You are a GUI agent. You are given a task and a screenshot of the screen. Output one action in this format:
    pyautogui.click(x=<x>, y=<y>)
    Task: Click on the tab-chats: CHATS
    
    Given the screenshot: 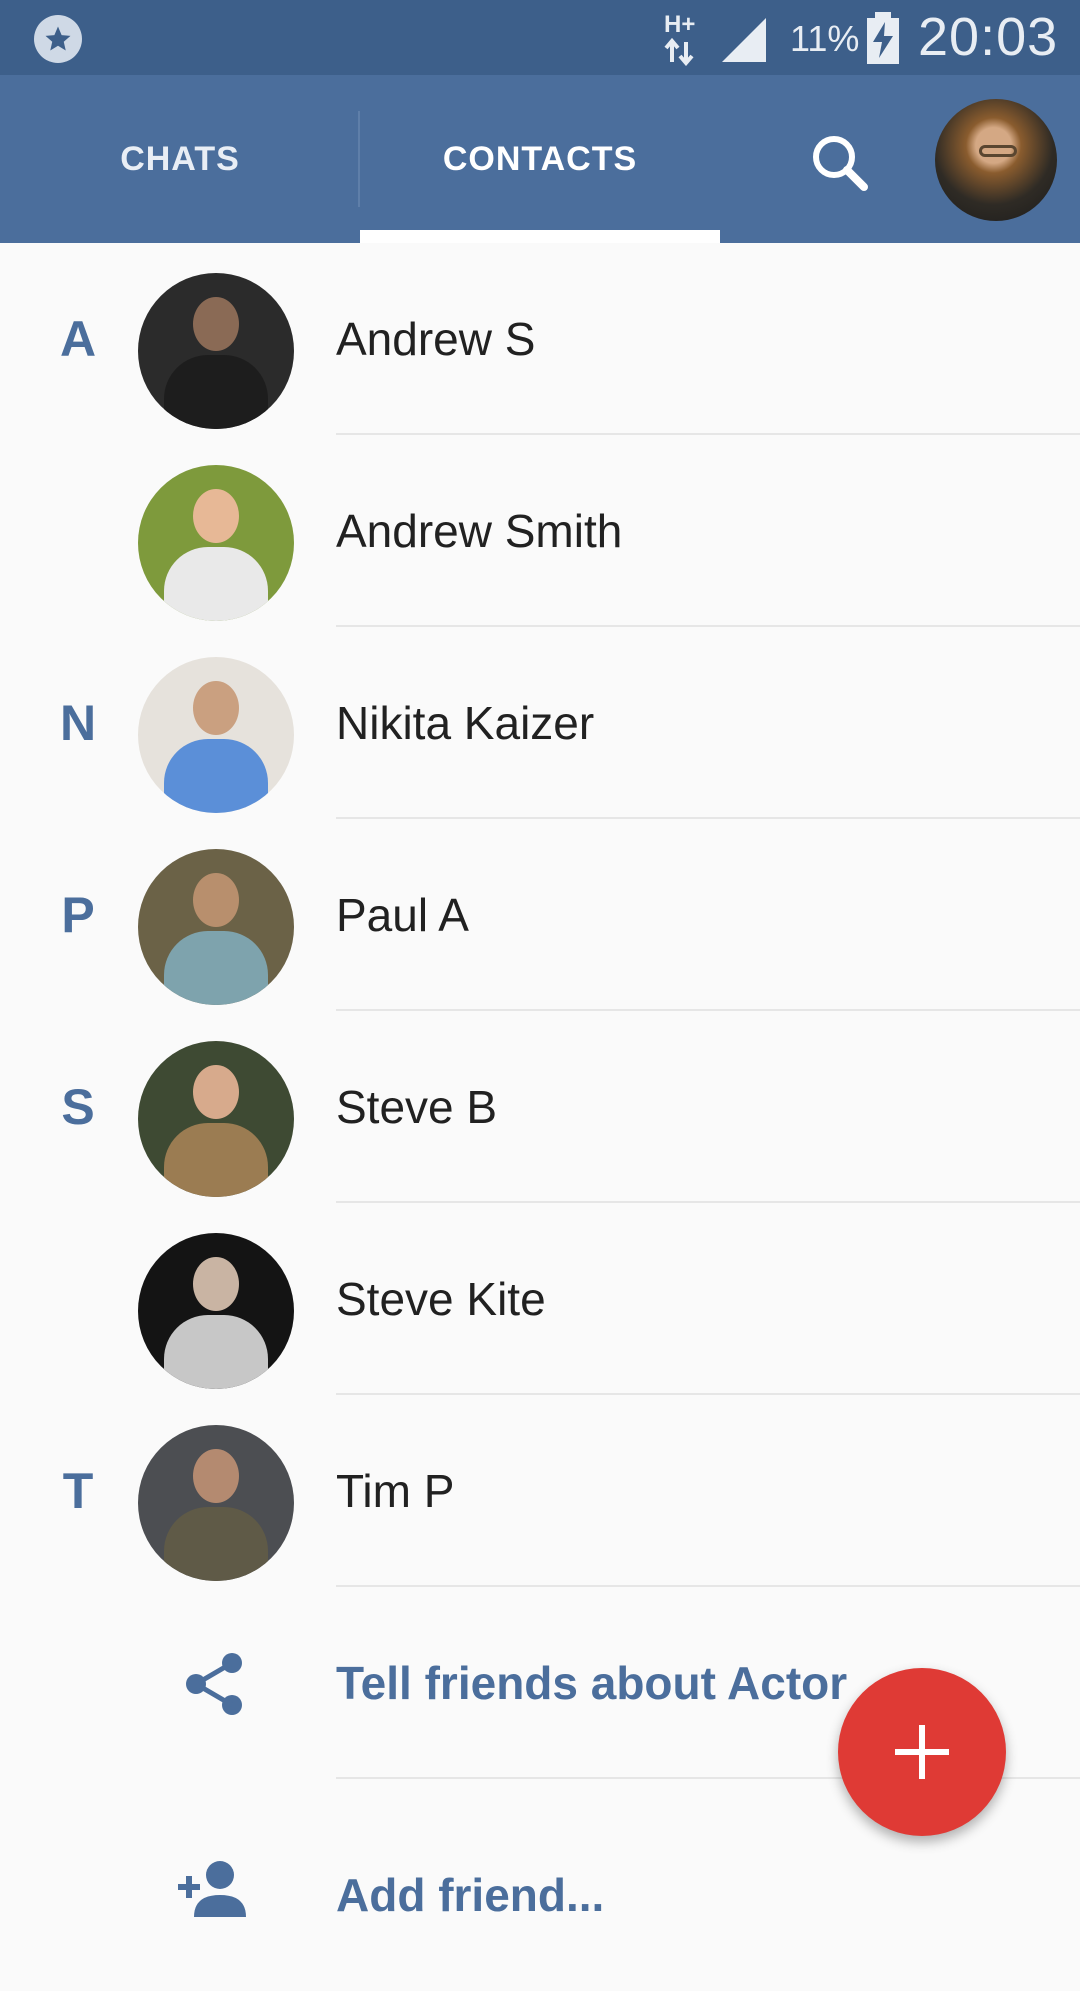 What is the action you would take?
    pyautogui.click(x=180, y=159)
    